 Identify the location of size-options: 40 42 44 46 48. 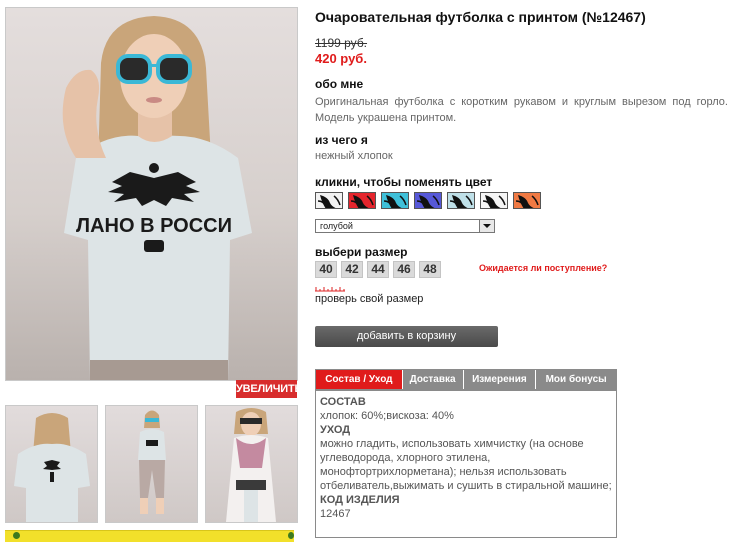
(380, 269).